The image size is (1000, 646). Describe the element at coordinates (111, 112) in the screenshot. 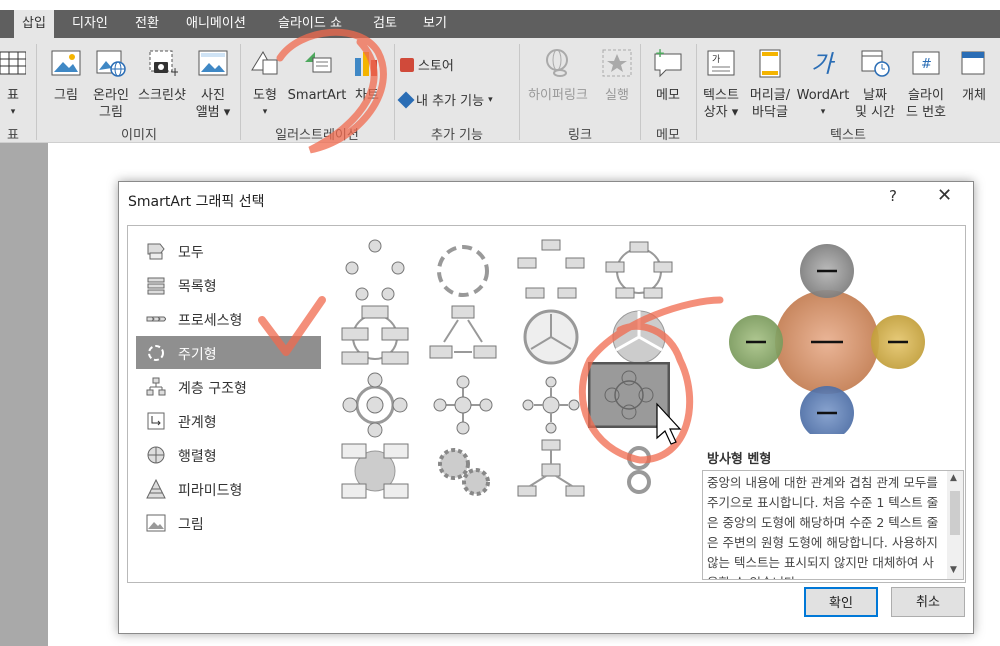

I see `online-picture-label-2: 그림` at that location.